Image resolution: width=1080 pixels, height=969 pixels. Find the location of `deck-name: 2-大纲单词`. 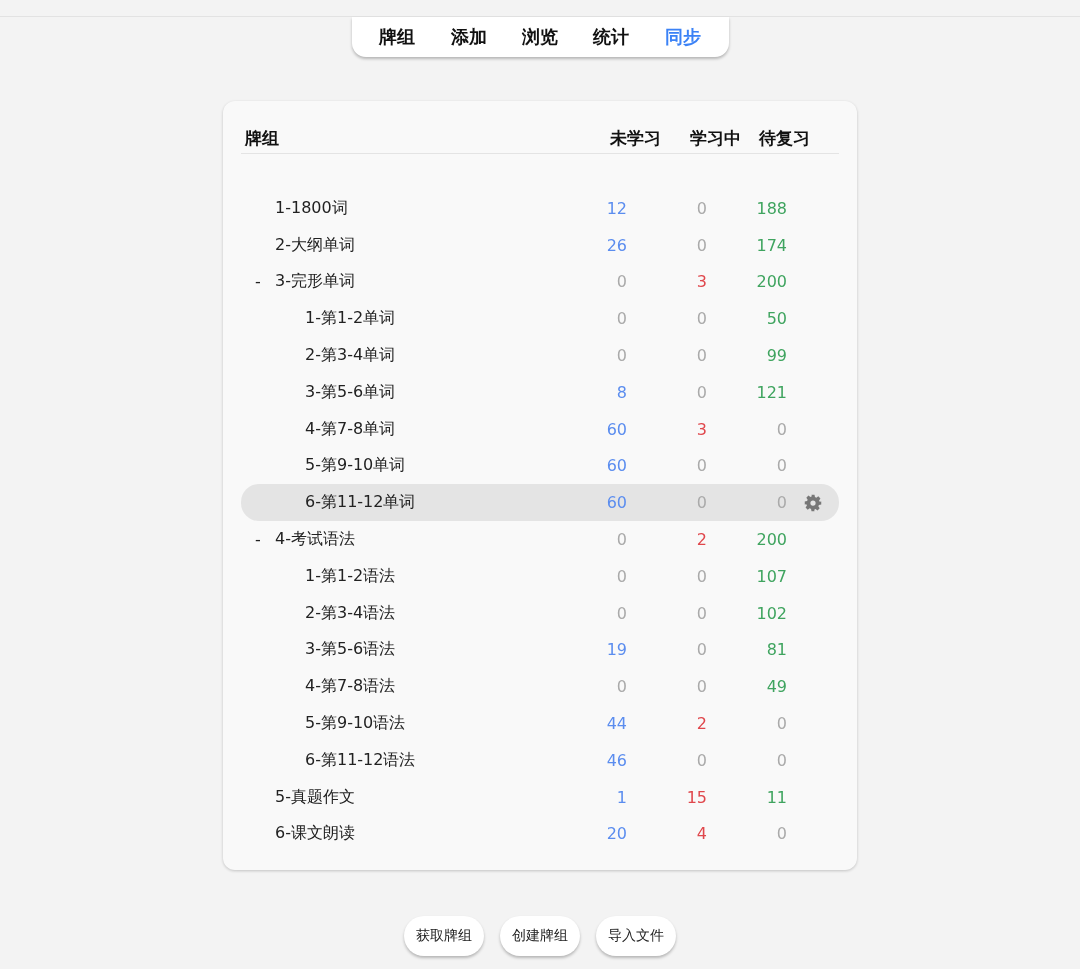

deck-name: 2-大纲单词 is located at coordinates (315, 245).